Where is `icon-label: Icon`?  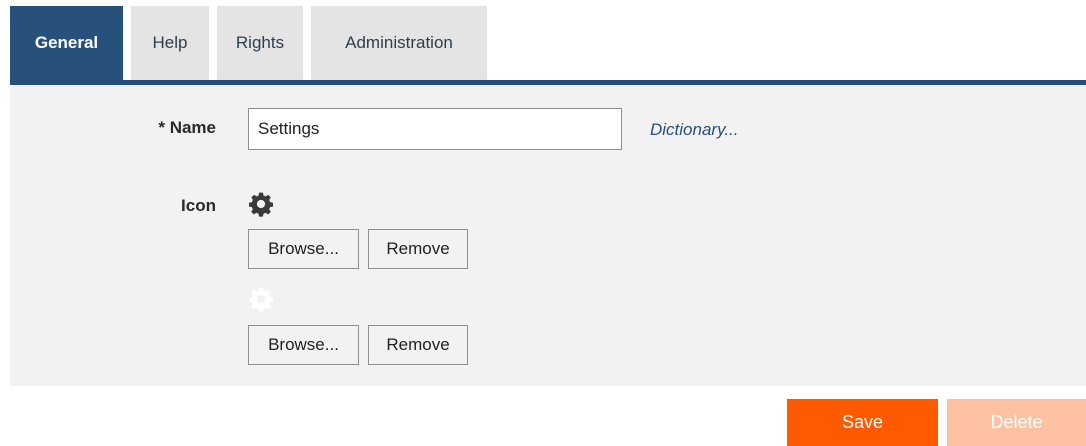 icon-label: Icon is located at coordinates (198, 205).